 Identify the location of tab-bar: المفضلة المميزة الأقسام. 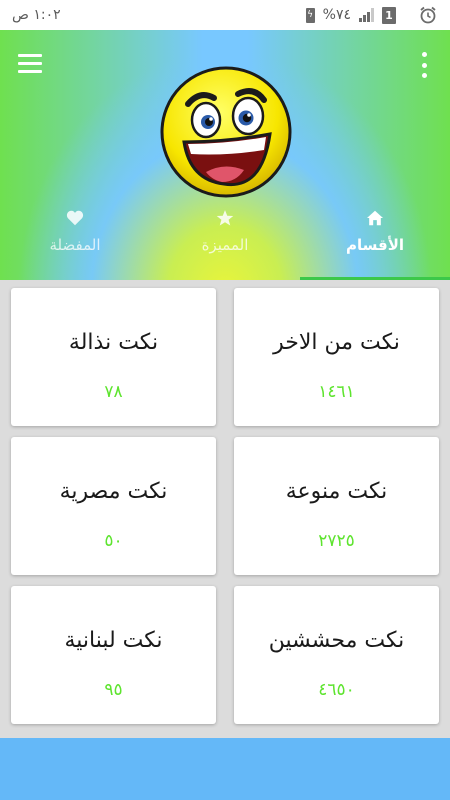
(225, 239).